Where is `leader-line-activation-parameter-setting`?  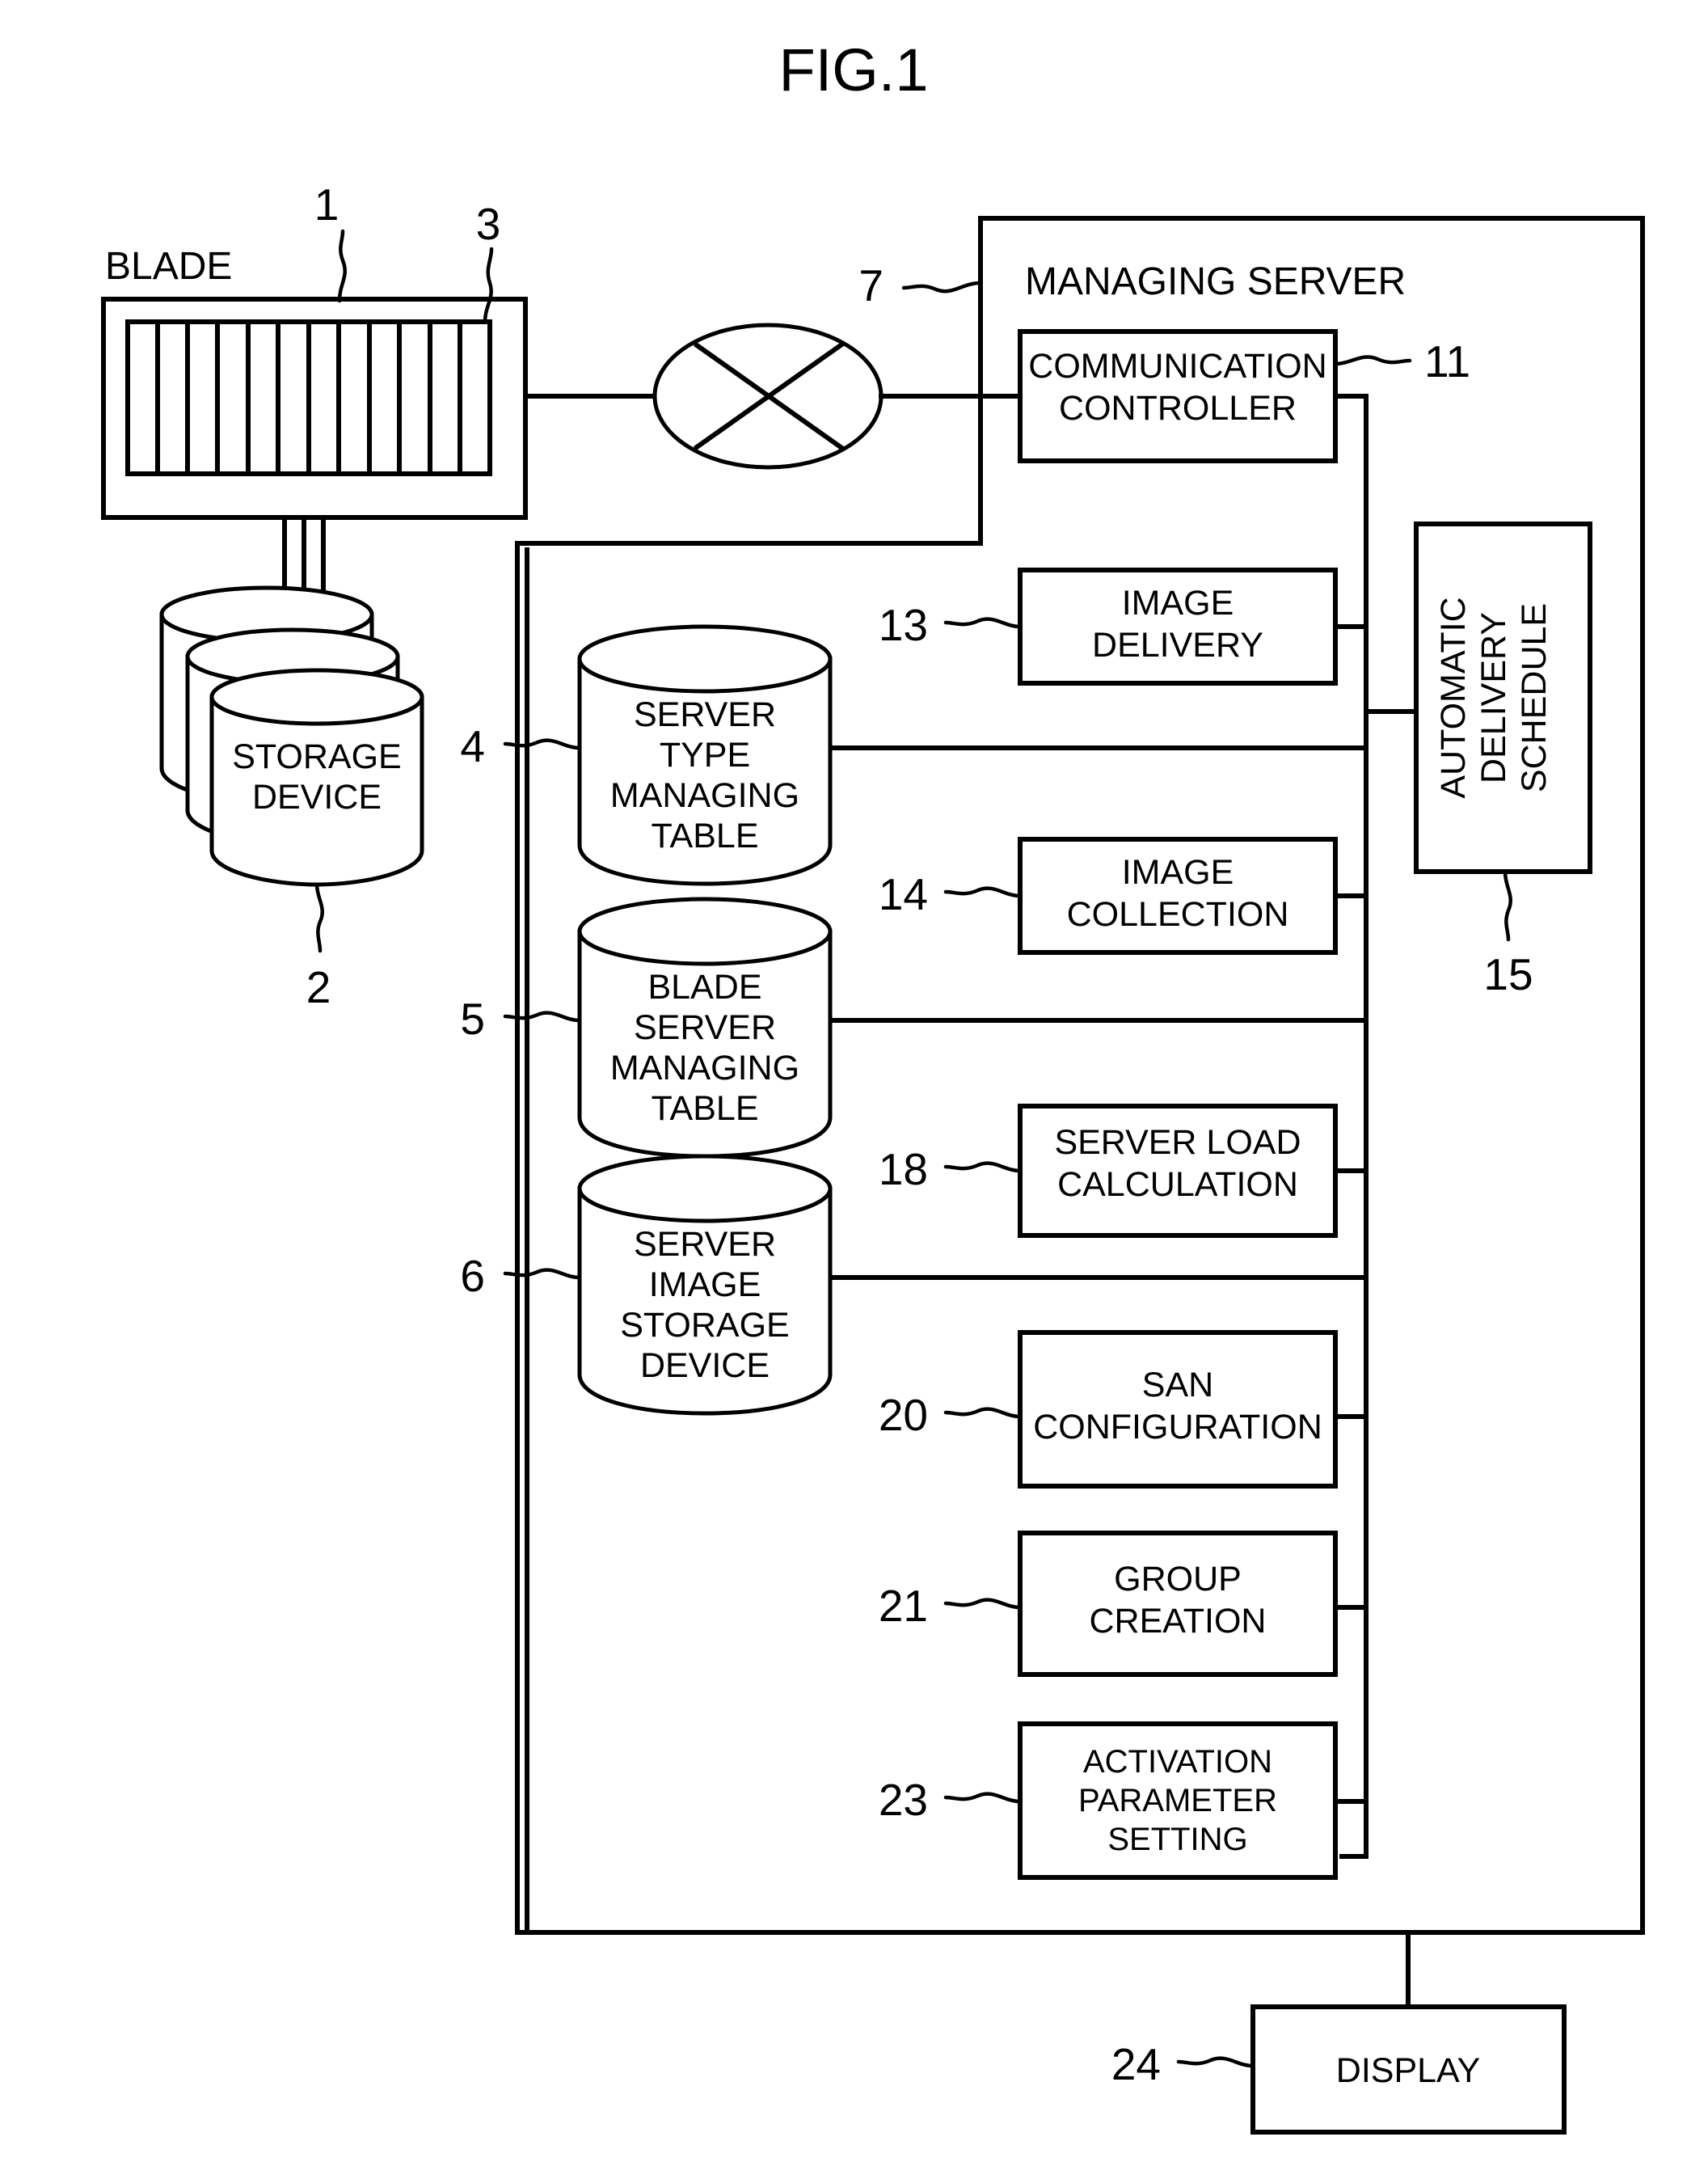 leader-line-activation-parameter-setting is located at coordinates (983, 1798).